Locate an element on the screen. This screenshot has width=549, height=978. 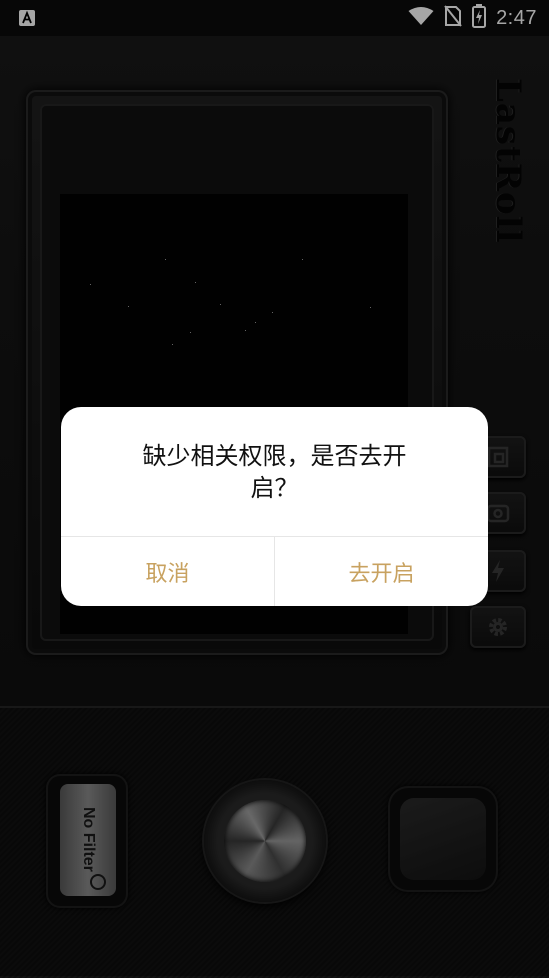
dialog-message: 缺少相关权限，是否去开启？ is located at coordinates (274, 471).